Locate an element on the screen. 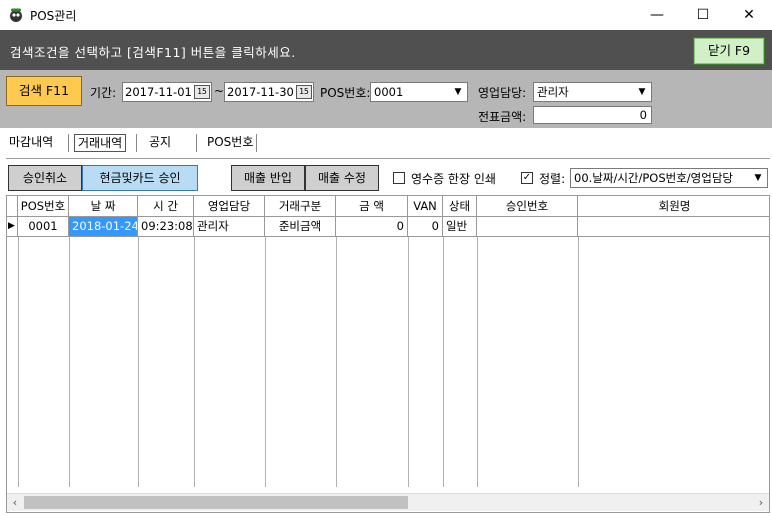 The width and height of the screenshot is (772, 516). sales-rep-cell: 관리자 is located at coordinates (229, 226).